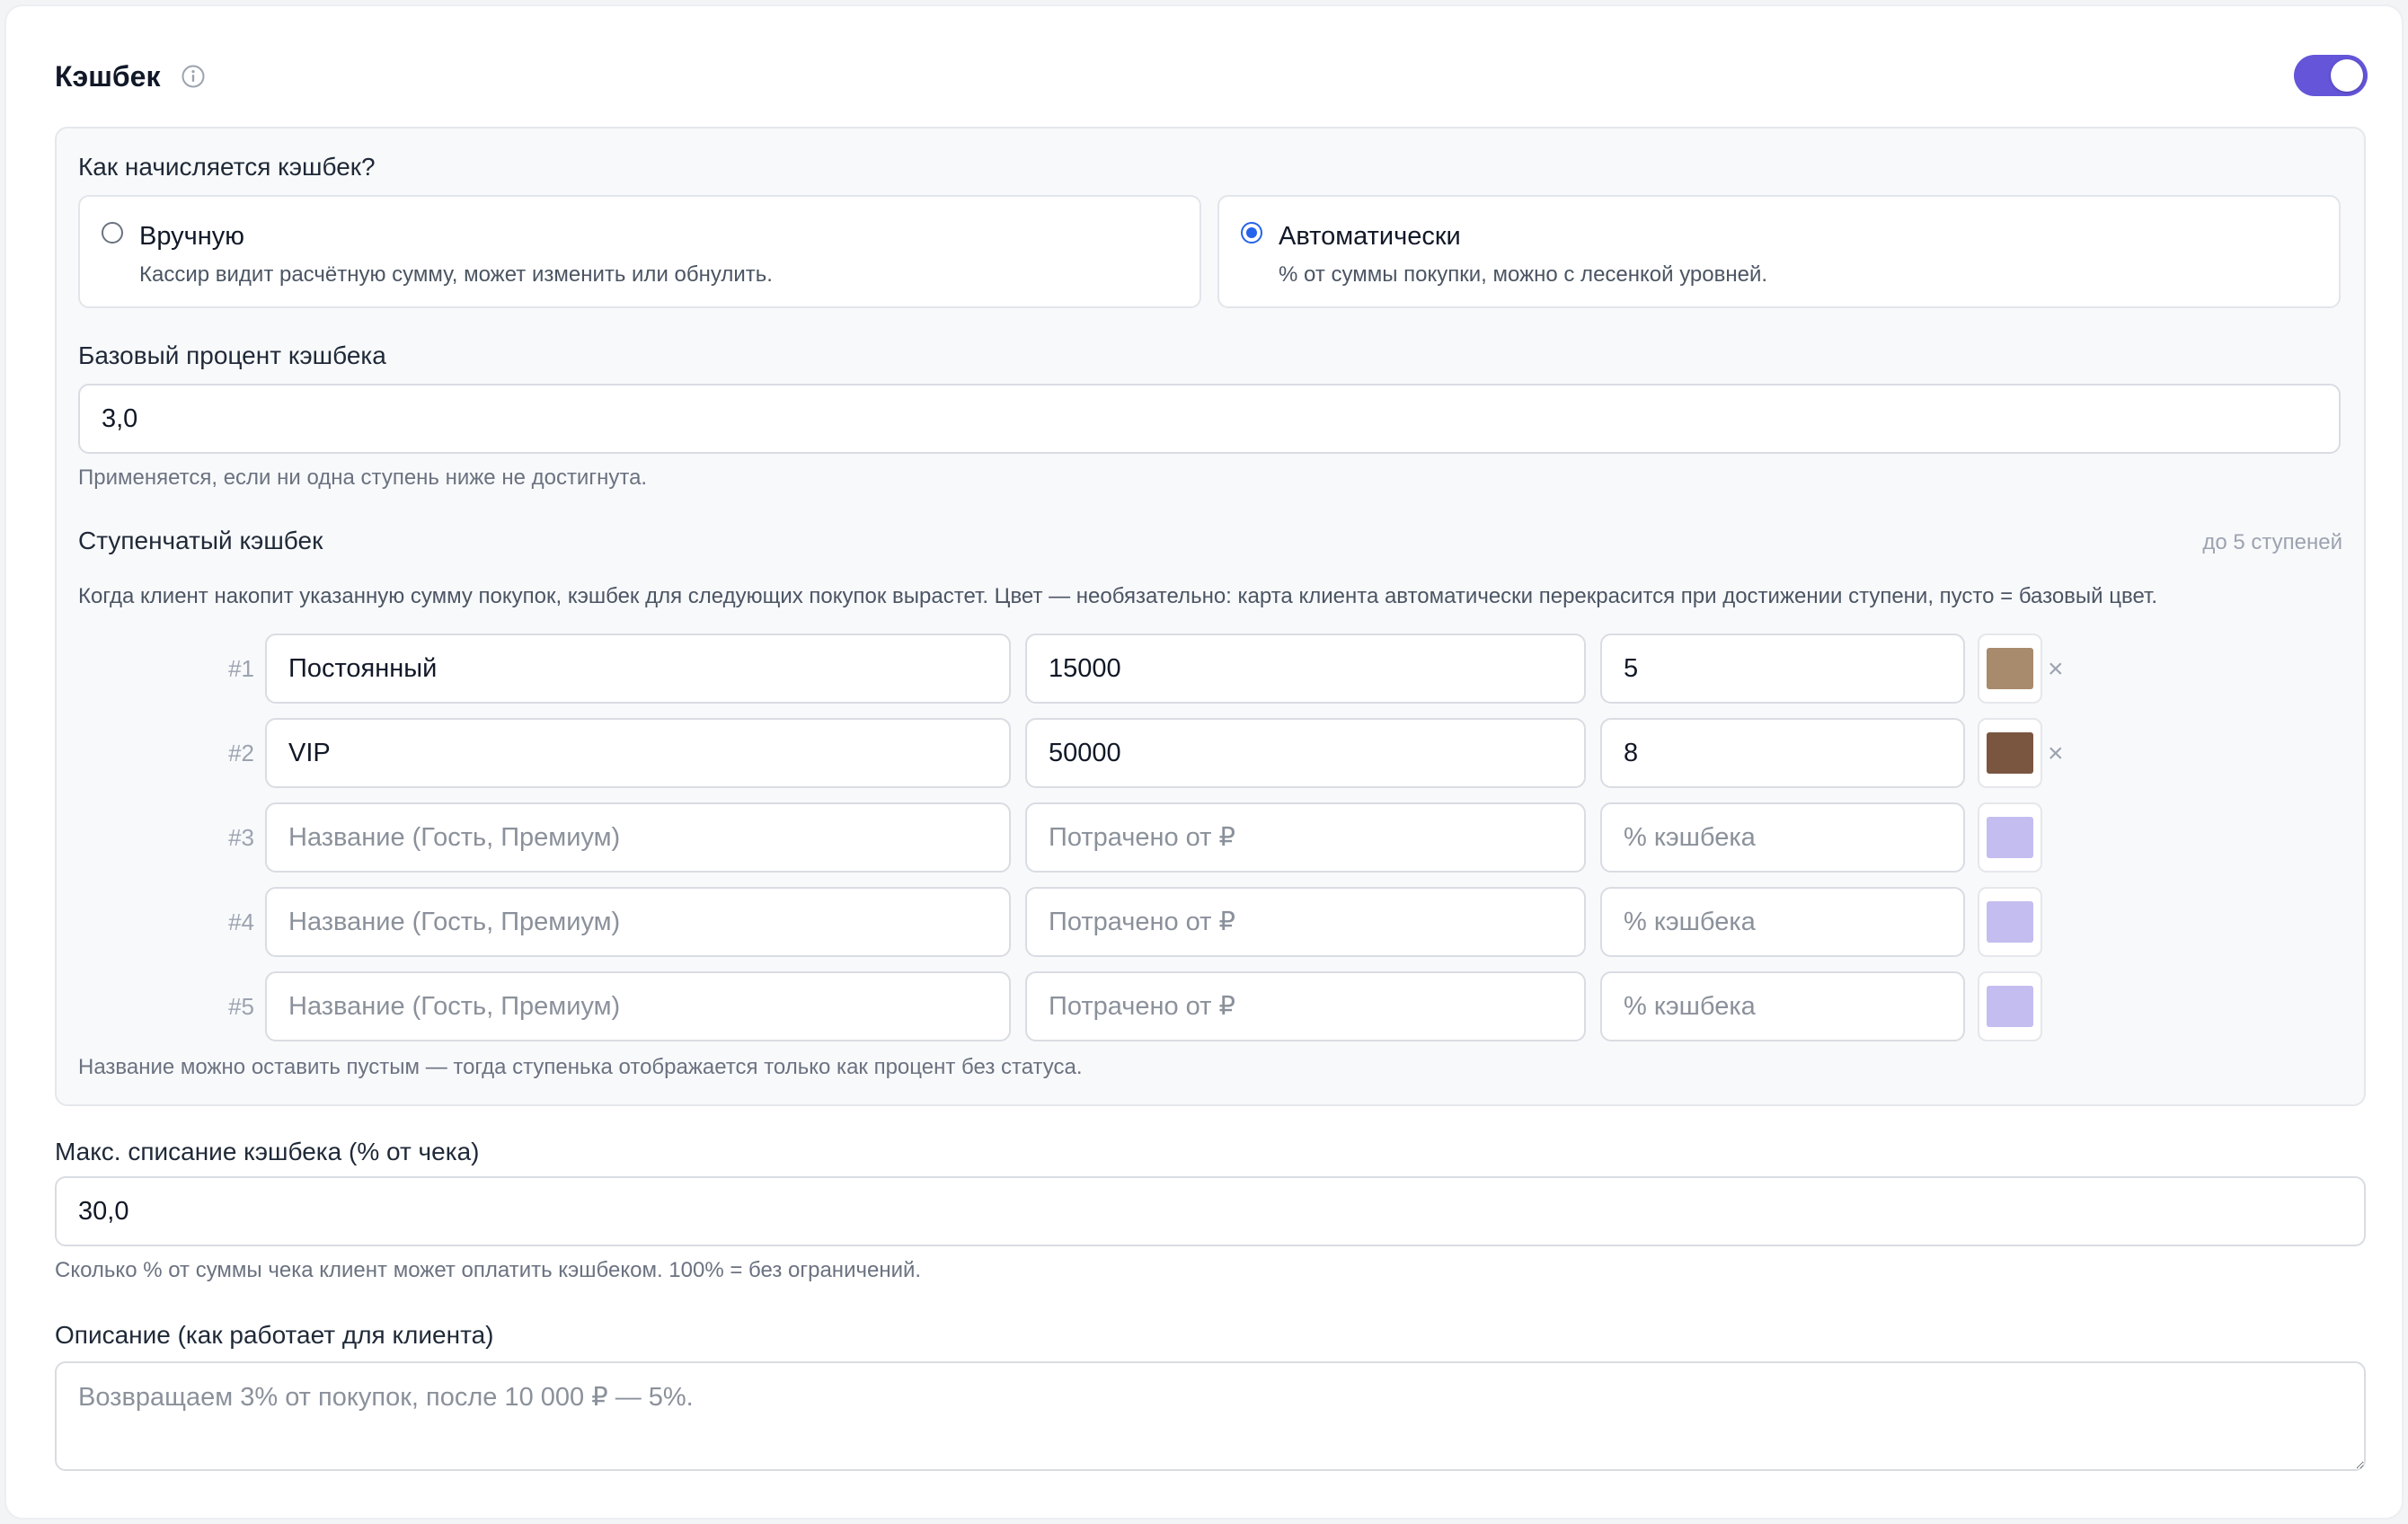  Describe the element at coordinates (1210, 1211) in the screenshot. I see `max-writeoff-input` at that location.